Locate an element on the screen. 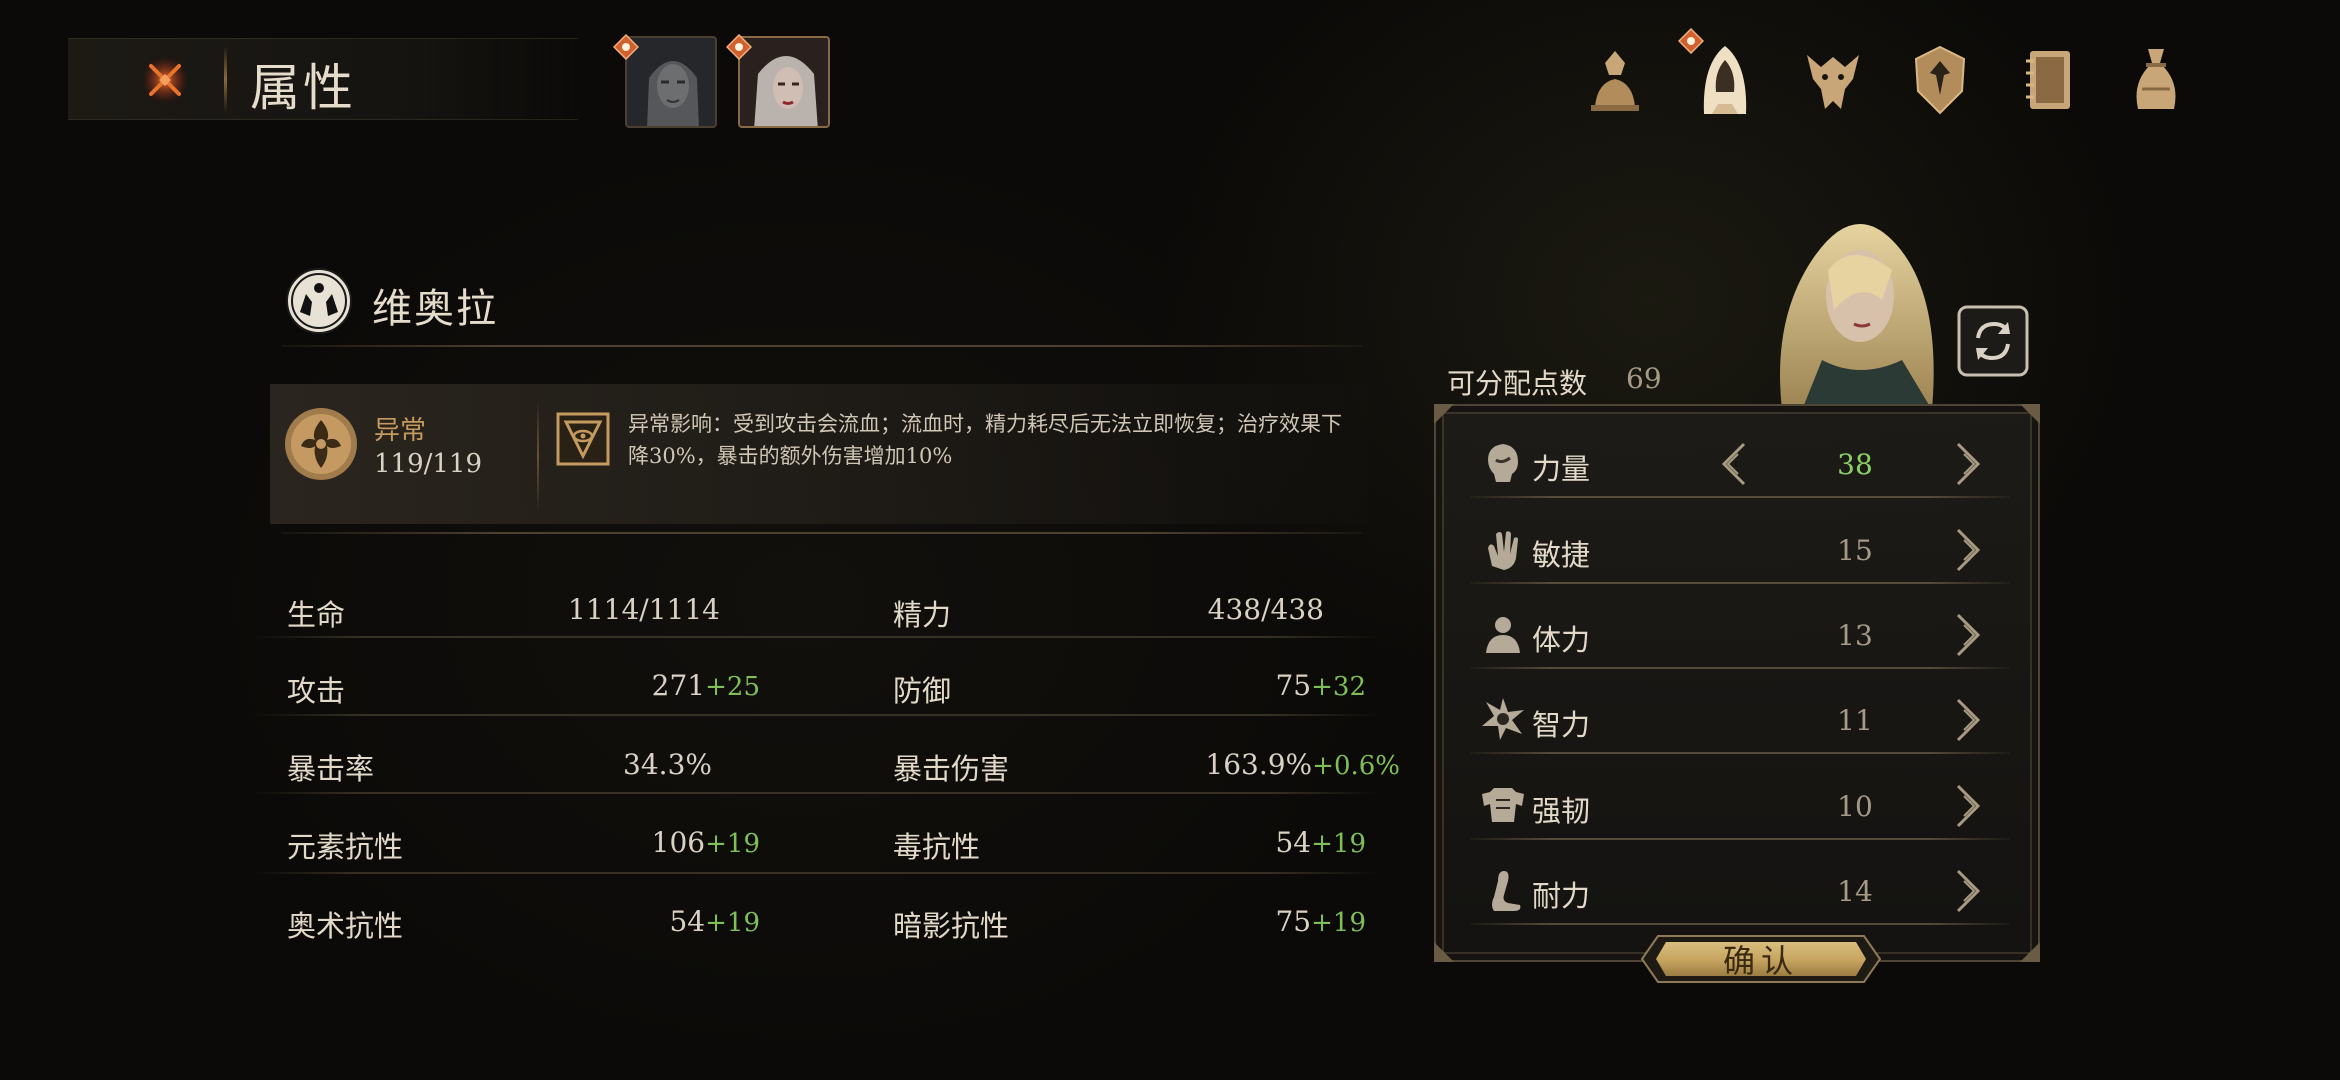 This screenshot has width=2340, height=1080. stat-label-shadow-res: 暗影抗性 is located at coordinates (951, 926).